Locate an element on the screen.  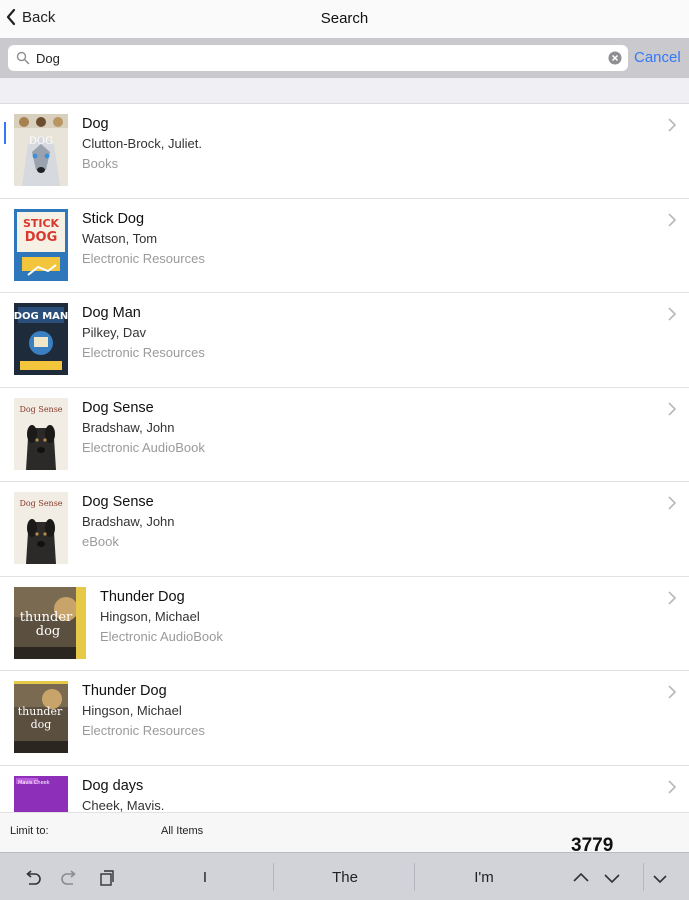
item-text: Dog Man Pilkey, Dav Electronic Resources is located at coordinates (143, 333).